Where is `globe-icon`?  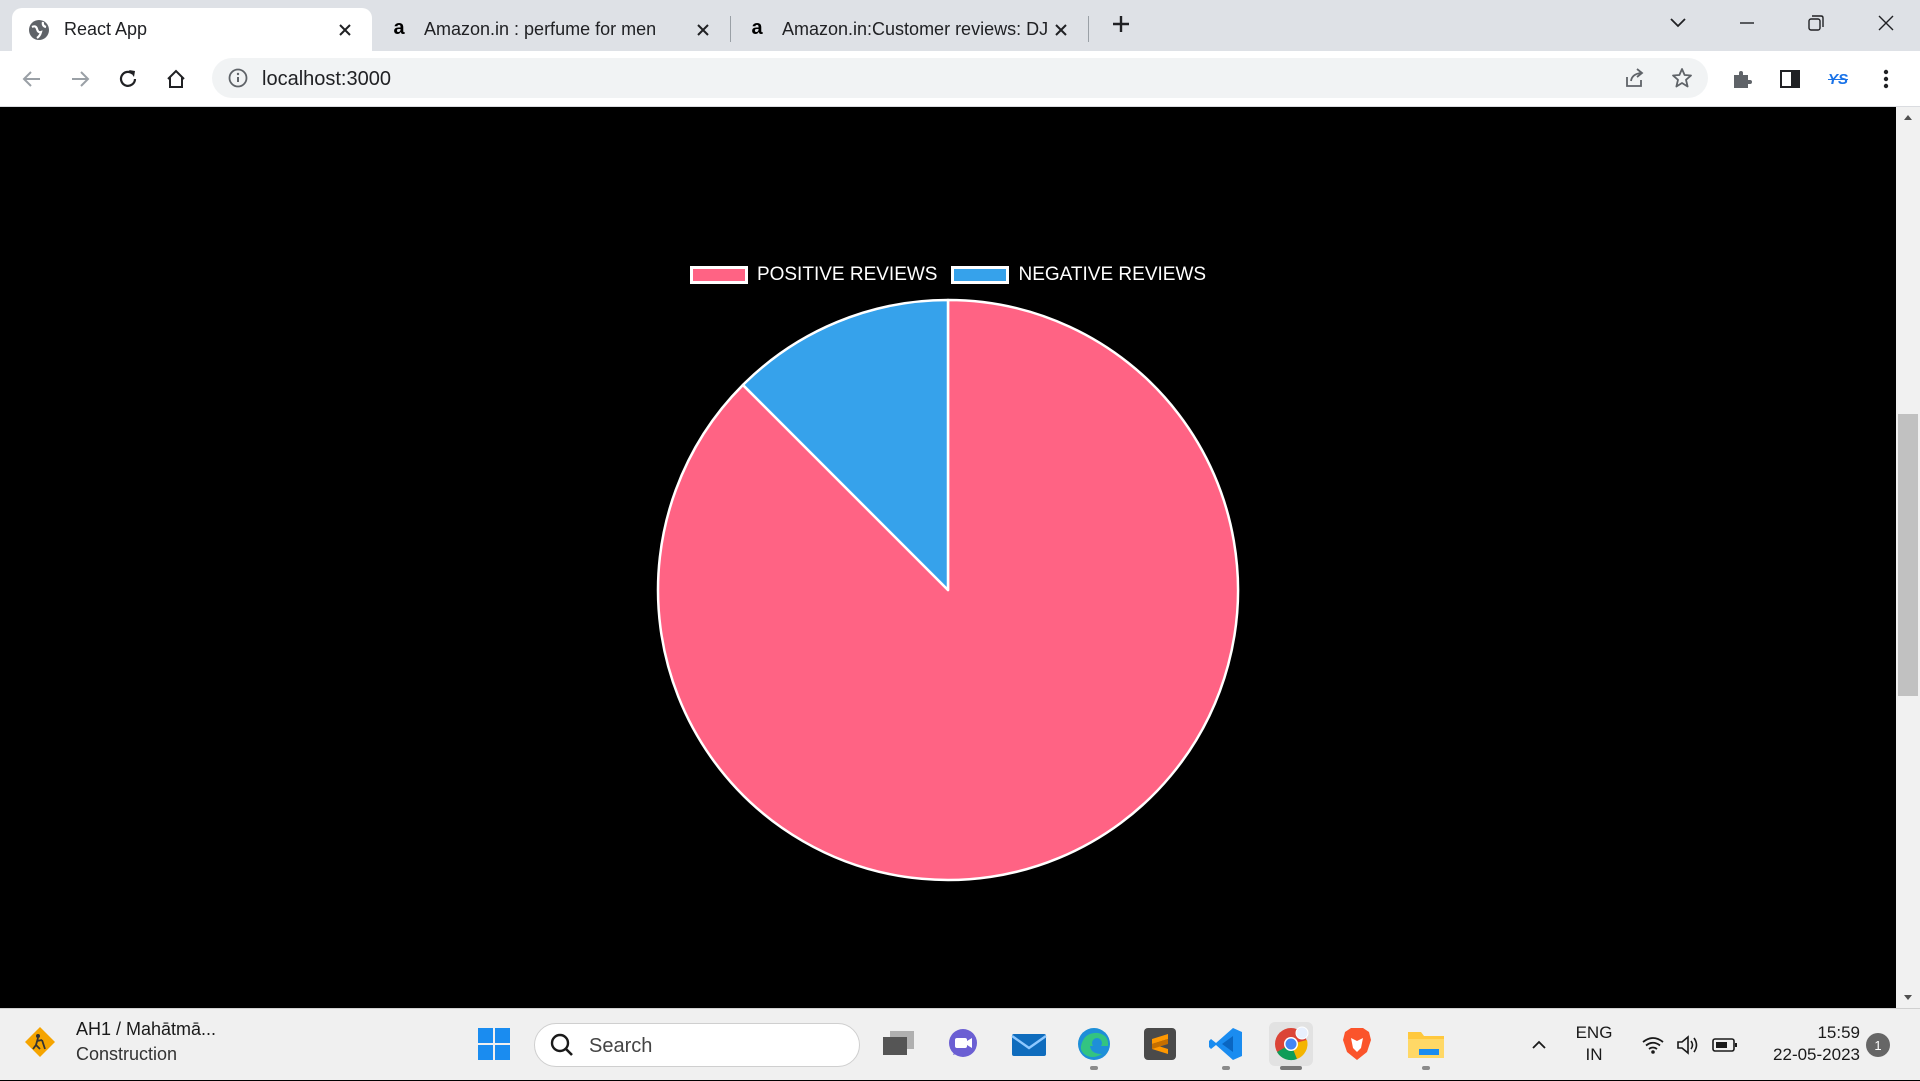
globe-icon is located at coordinates (39, 30).